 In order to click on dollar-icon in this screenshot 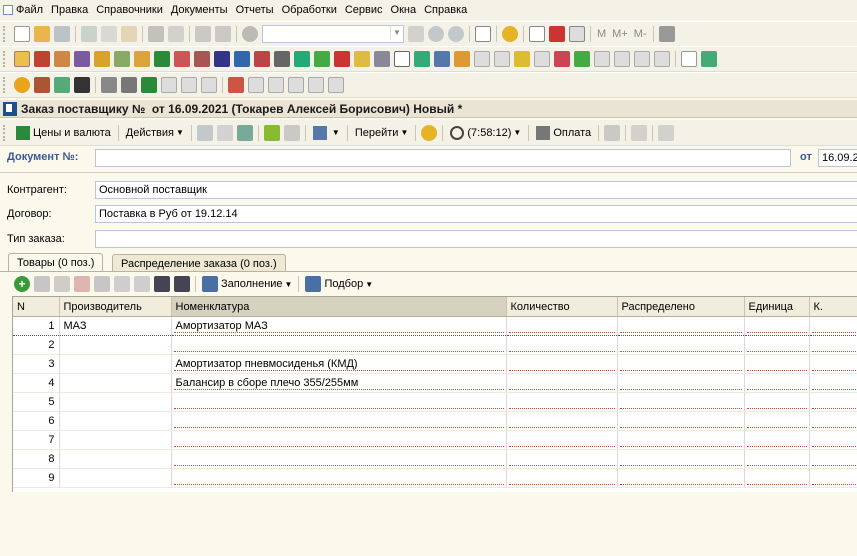, I will do `click(149, 85)`.